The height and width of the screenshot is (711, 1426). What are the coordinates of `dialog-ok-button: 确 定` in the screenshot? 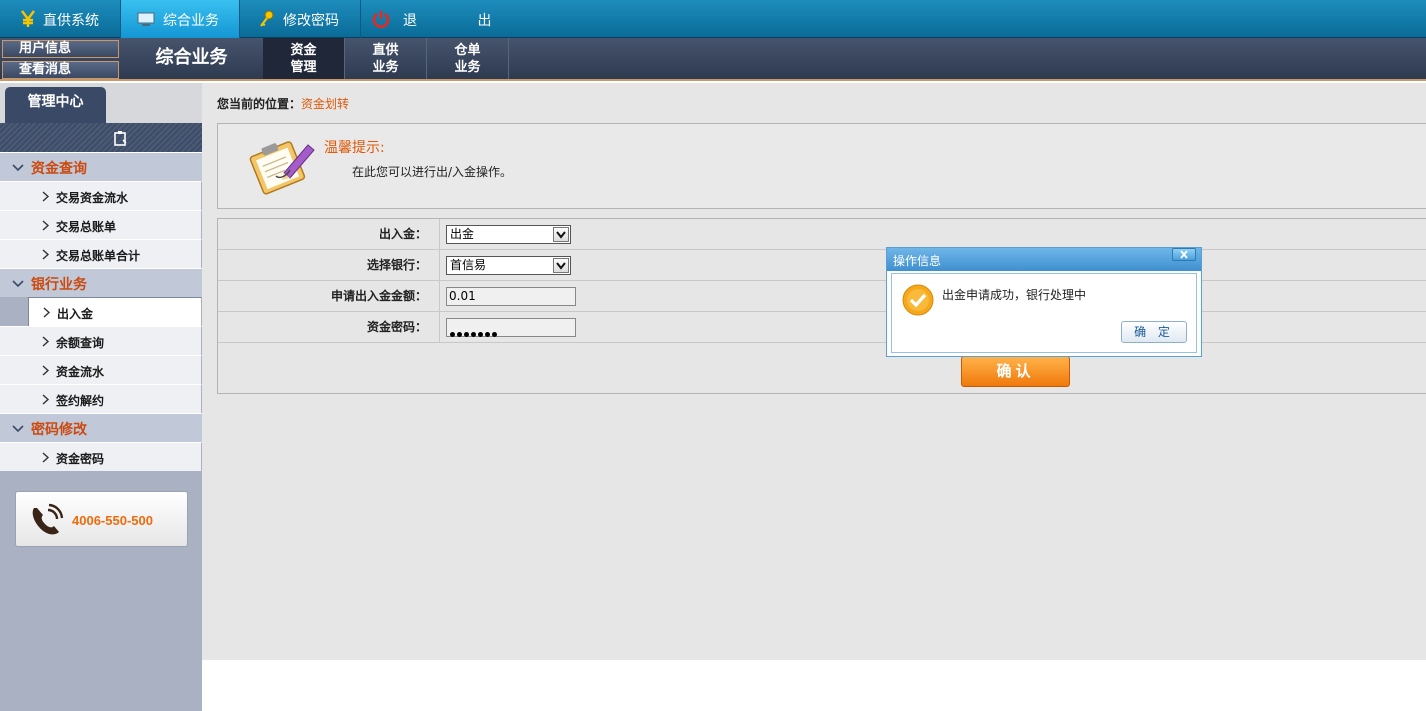 It's located at (1154, 332).